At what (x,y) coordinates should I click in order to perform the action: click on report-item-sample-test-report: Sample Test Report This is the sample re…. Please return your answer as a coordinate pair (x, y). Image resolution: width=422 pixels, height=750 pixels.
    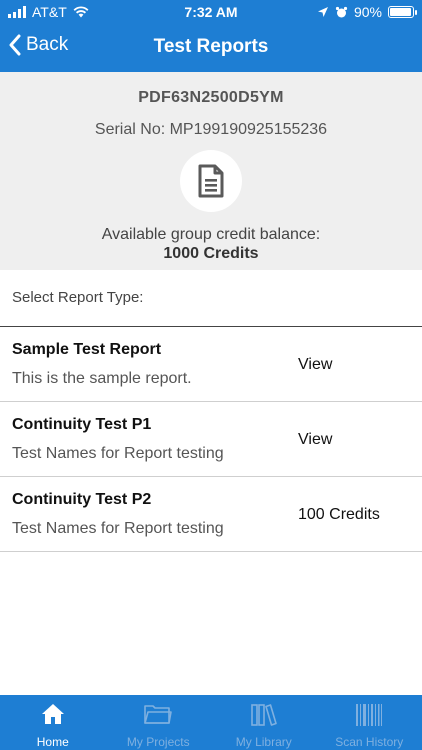
    Looking at the image, I should click on (211, 364).